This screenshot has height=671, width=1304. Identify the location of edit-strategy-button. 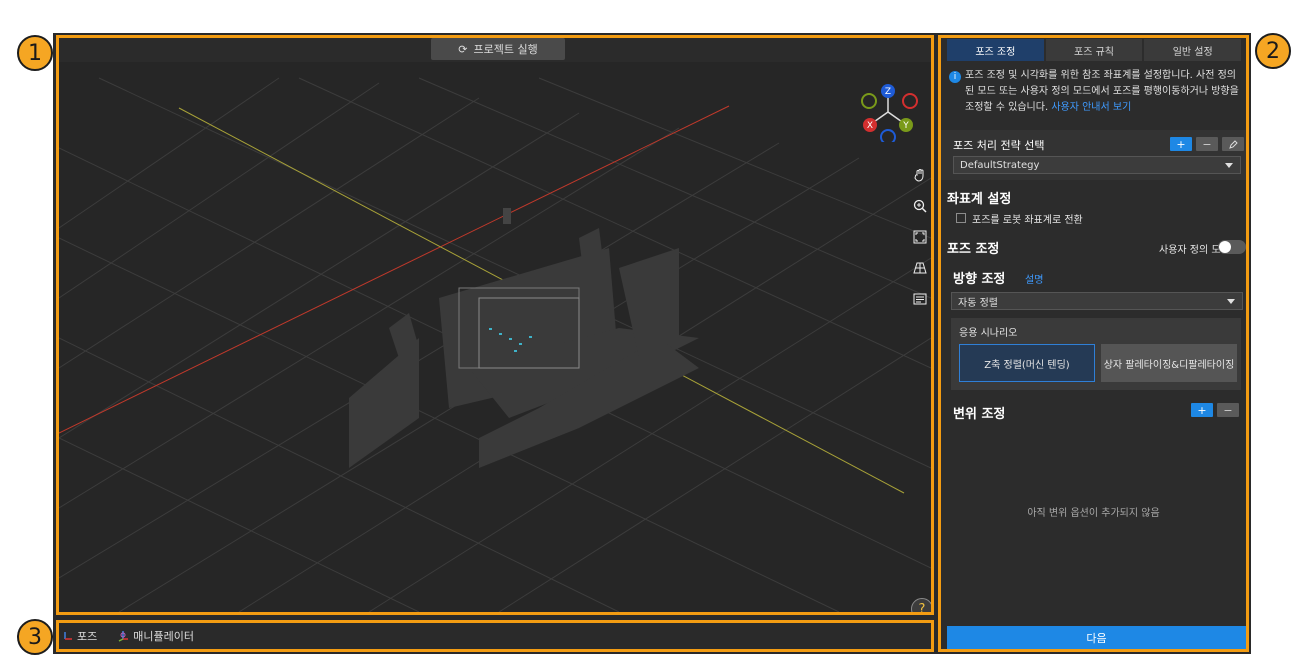
(1233, 144).